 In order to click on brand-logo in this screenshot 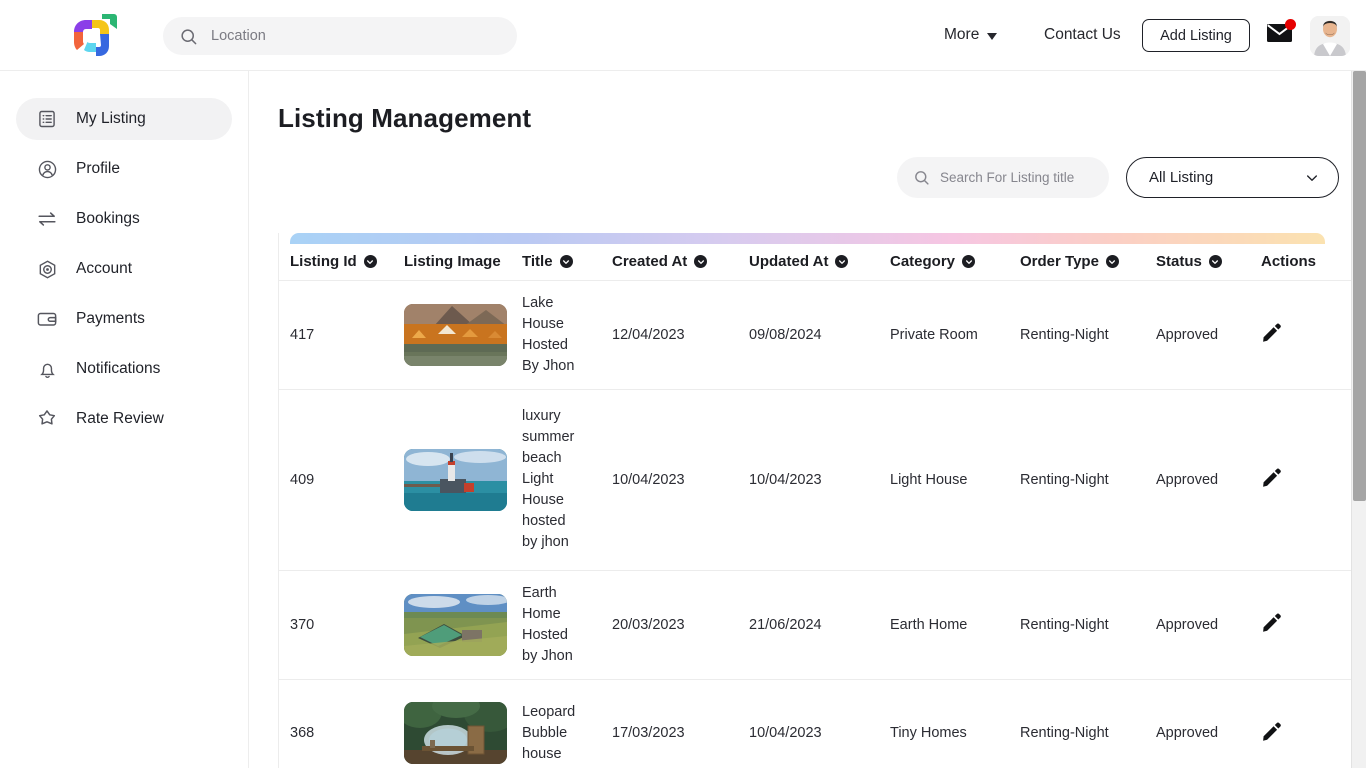, I will do `click(91, 36)`.